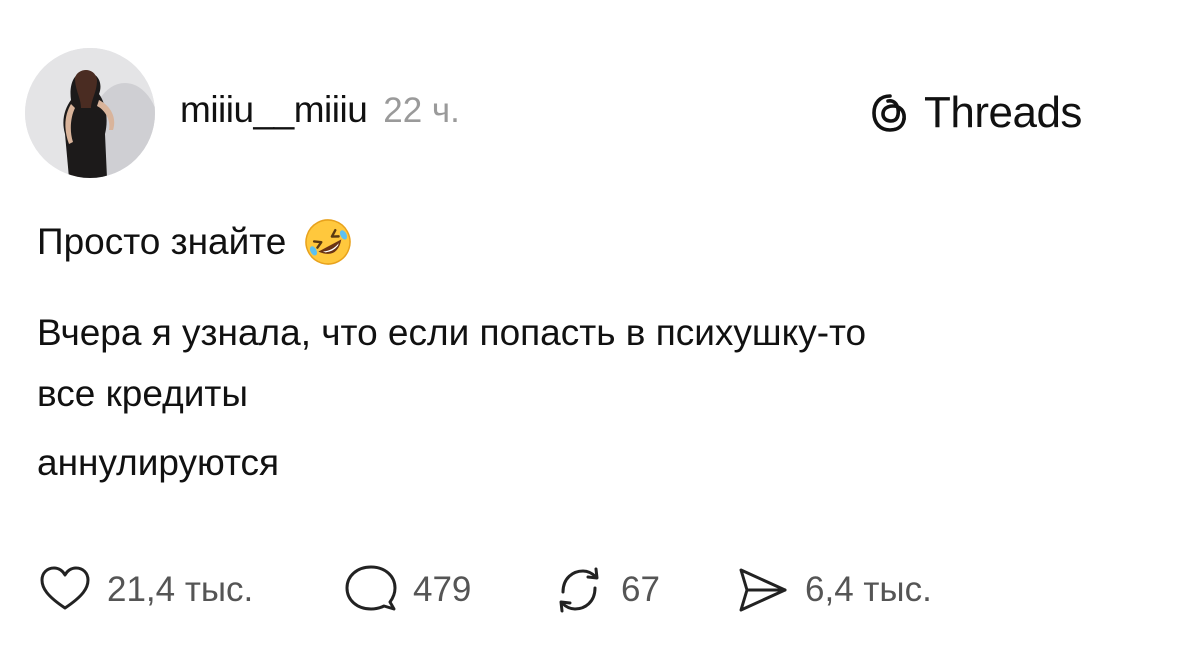 The height and width of the screenshot is (649, 1179). Describe the element at coordinates (640, 589) in the screenshot. I see `repost-count: 67` at that location.